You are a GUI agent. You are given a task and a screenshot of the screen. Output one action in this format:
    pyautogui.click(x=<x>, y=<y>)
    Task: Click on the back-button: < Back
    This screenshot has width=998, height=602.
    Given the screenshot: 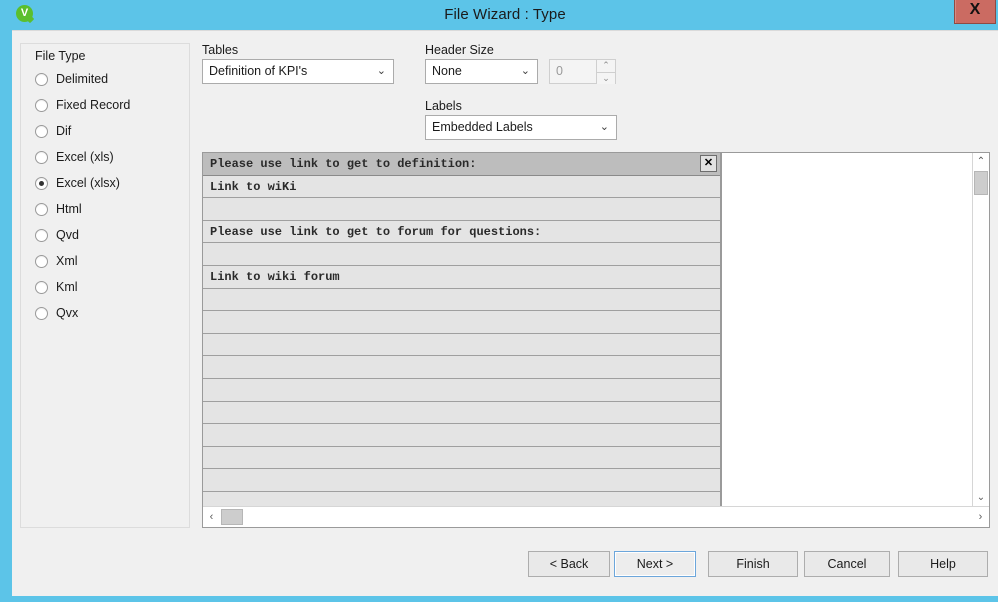 What is the action you would take?
    pyautogui.click(x=569, y=564)
    